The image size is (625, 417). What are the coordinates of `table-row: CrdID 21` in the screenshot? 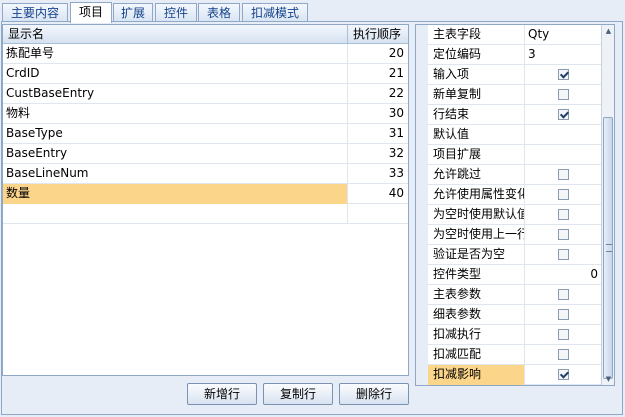 It's located at (205, 74).